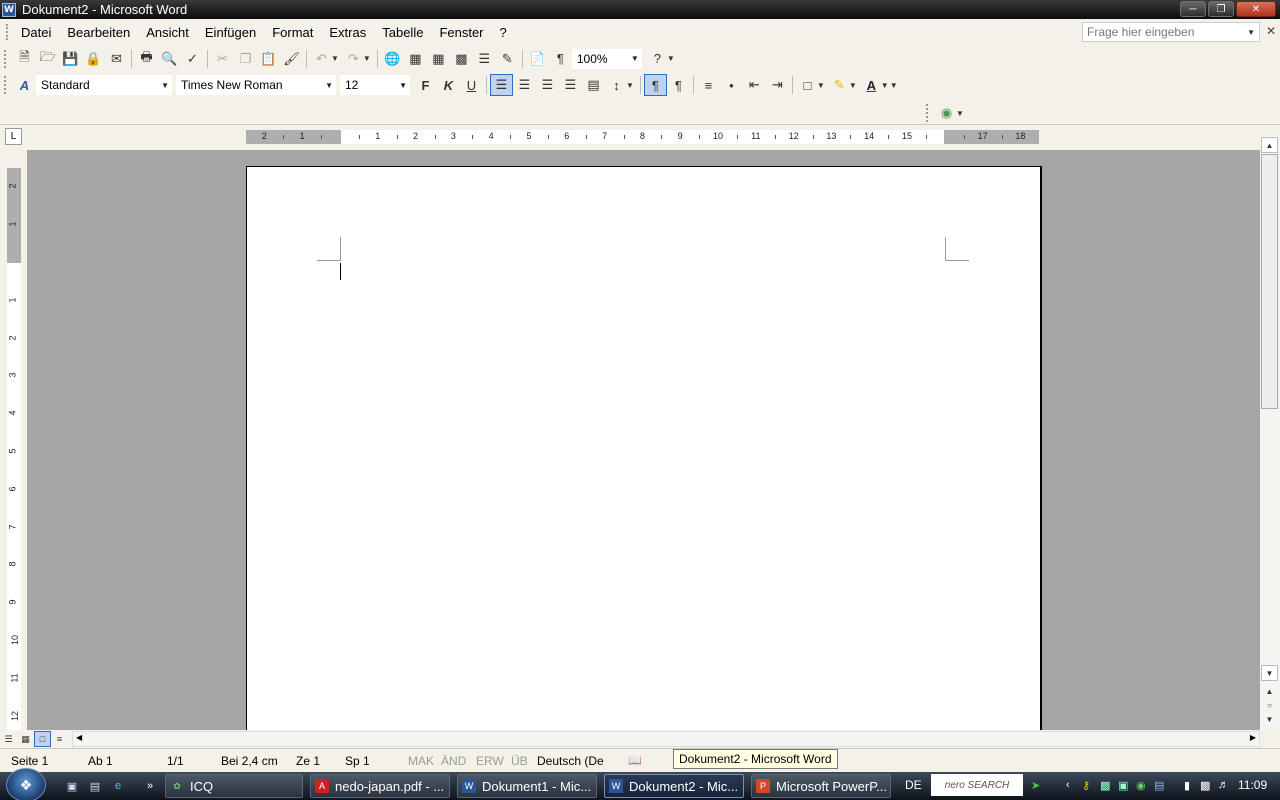 Image resolution: width=1280 pixels, height=800 pixels. I want to click on style-select: Standard ▼, so click(104, 85).